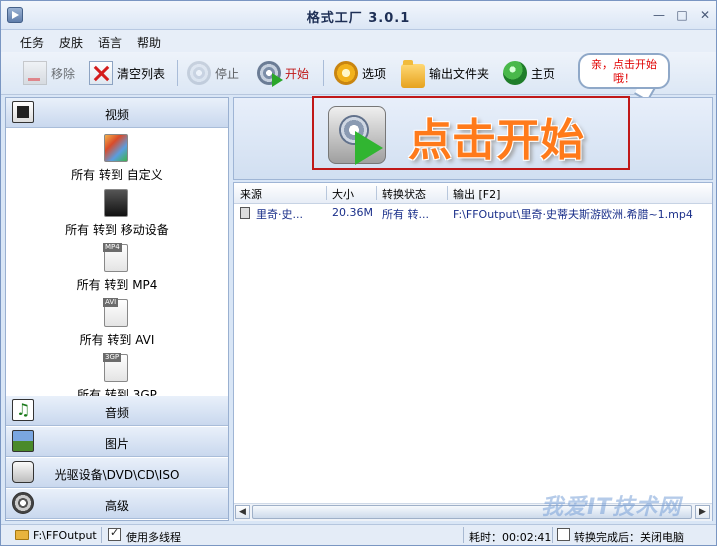 The width and height of the screenshot is (717, 546). Describe the element at coordinates (149, 42) in the screenshot. I see `menu-help: 帮助` at that location.